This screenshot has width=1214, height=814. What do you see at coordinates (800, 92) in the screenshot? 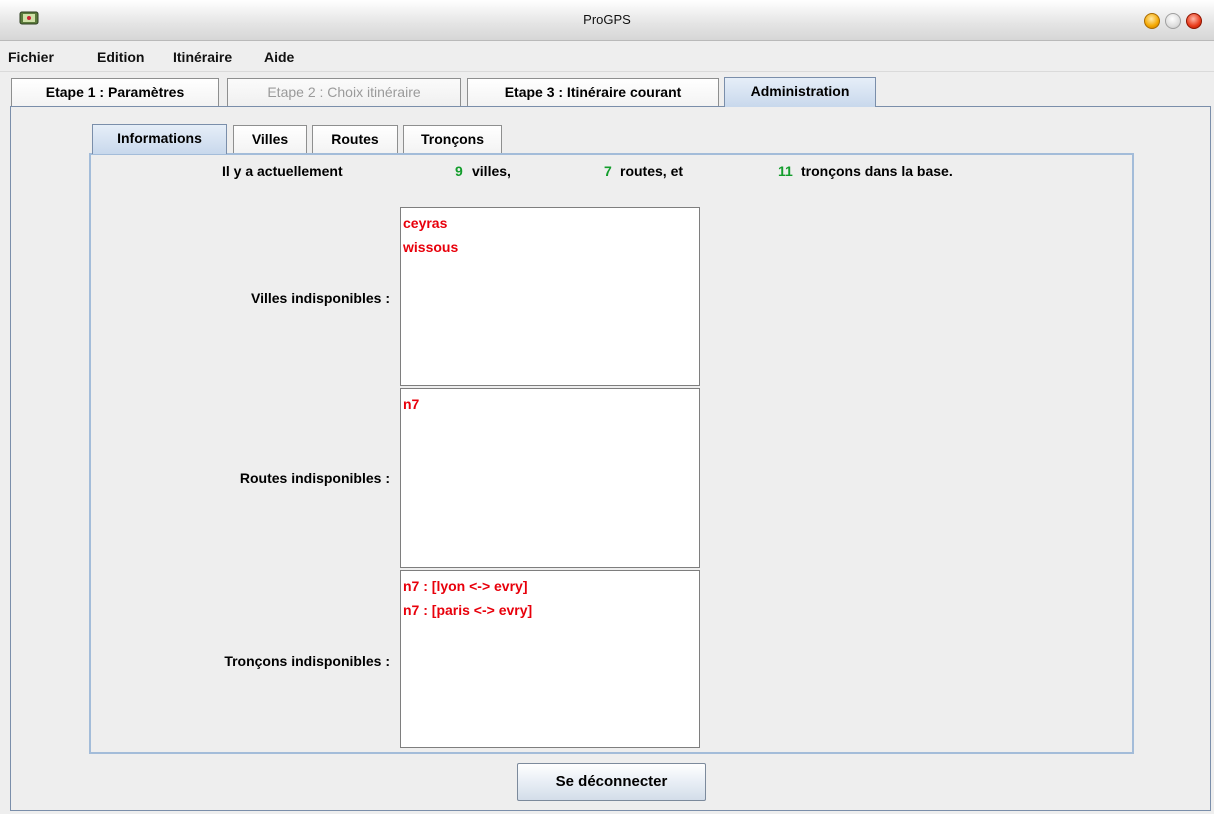
I see `tab-administration: Administration` at bounding box center [800, 92].